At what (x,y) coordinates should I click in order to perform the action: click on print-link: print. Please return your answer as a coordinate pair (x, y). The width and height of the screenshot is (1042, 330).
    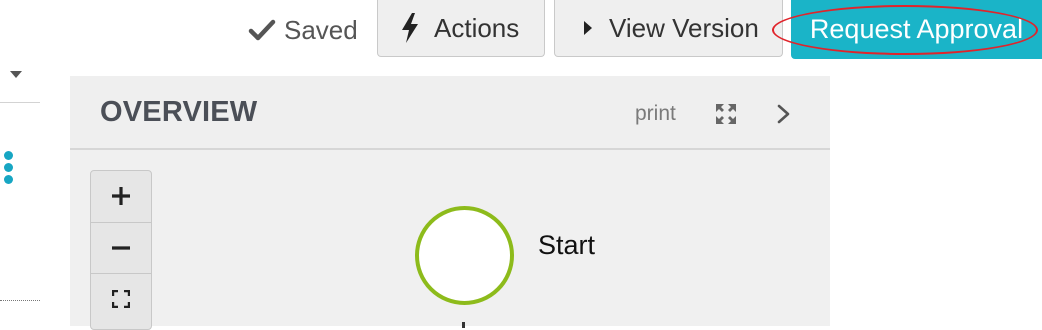
    Looking at the image, I should click on (655, 114).